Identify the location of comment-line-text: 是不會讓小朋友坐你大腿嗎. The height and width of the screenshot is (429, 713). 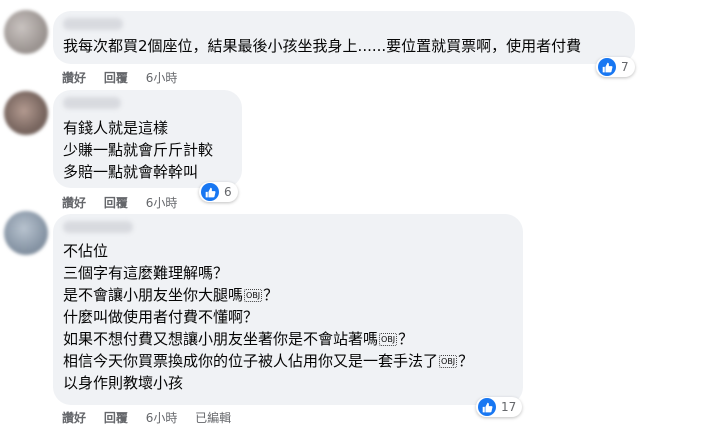
(153, 295).